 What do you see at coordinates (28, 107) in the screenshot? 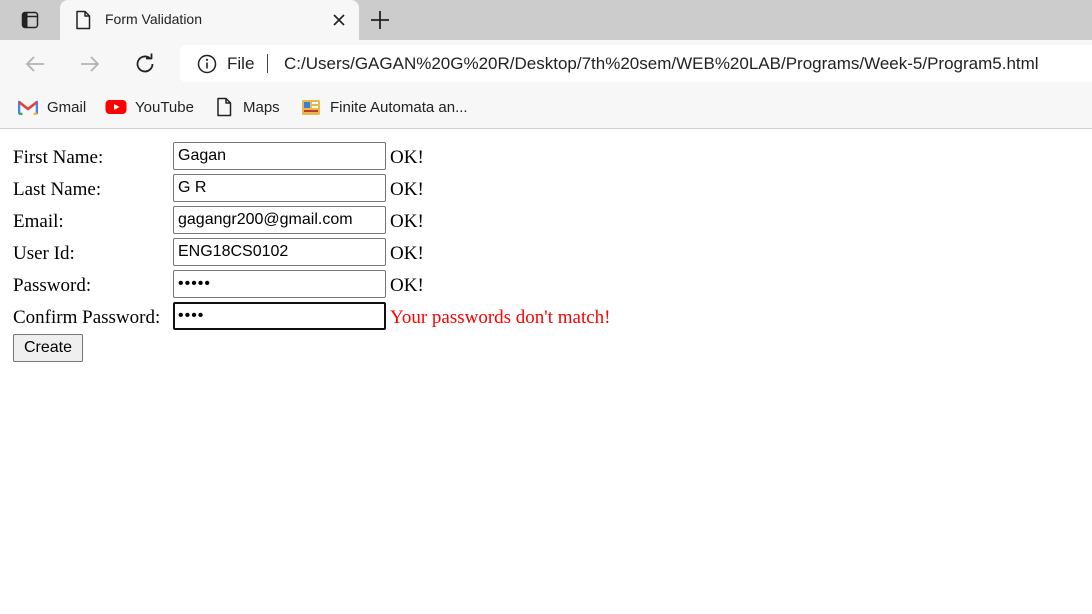
I see `gmail-icon` at bounding box center [28, 107].